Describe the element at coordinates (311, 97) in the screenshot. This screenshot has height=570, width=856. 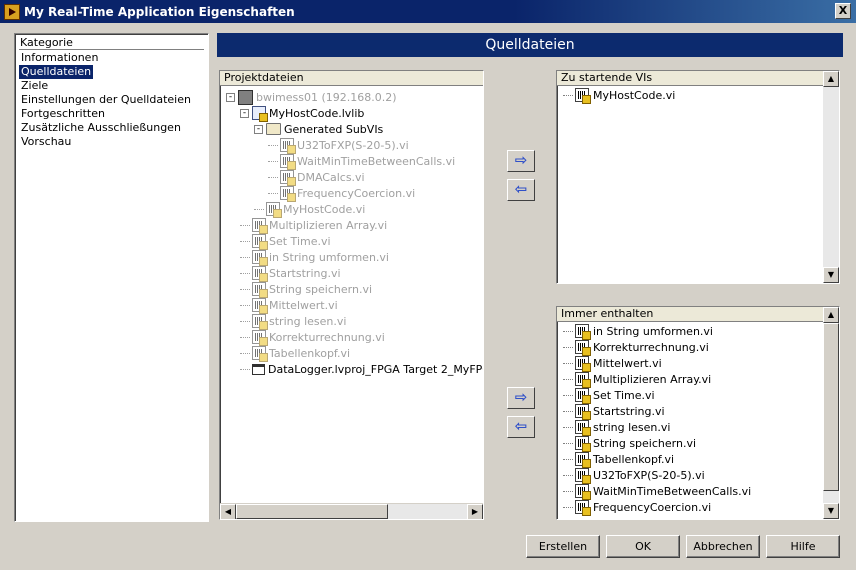
I see `tree-item: - bwimess01 (192.168.0.2)` at that location.